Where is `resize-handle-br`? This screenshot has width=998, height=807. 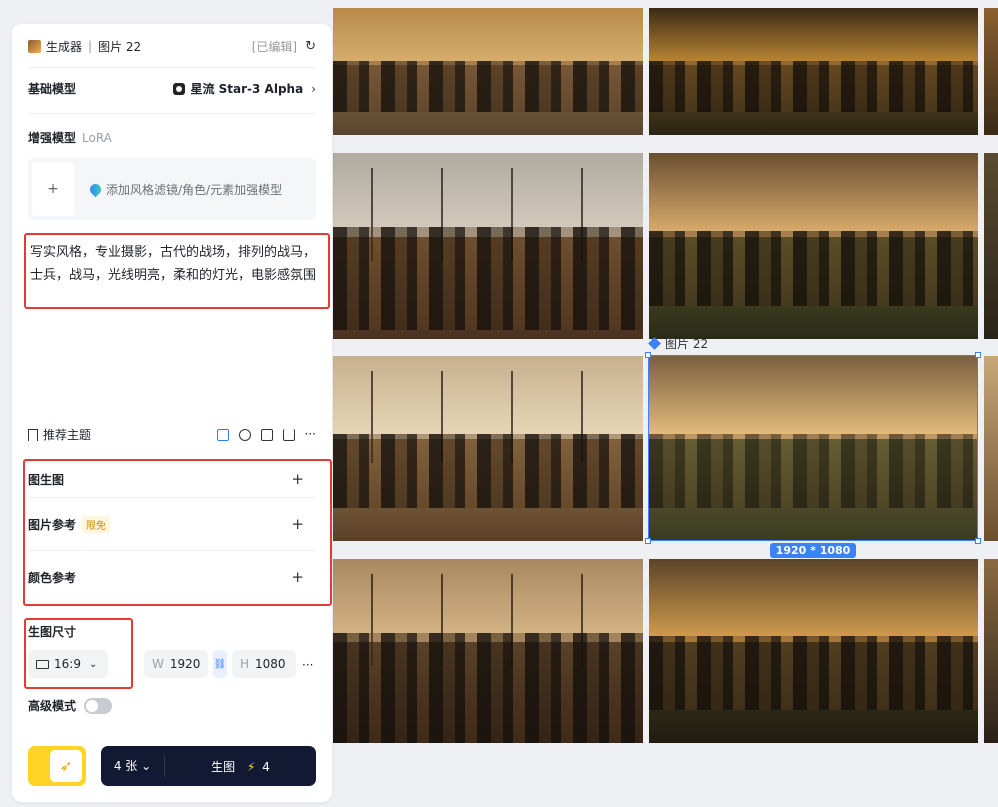
resize-handle-br is located at coordinates (978, 541).